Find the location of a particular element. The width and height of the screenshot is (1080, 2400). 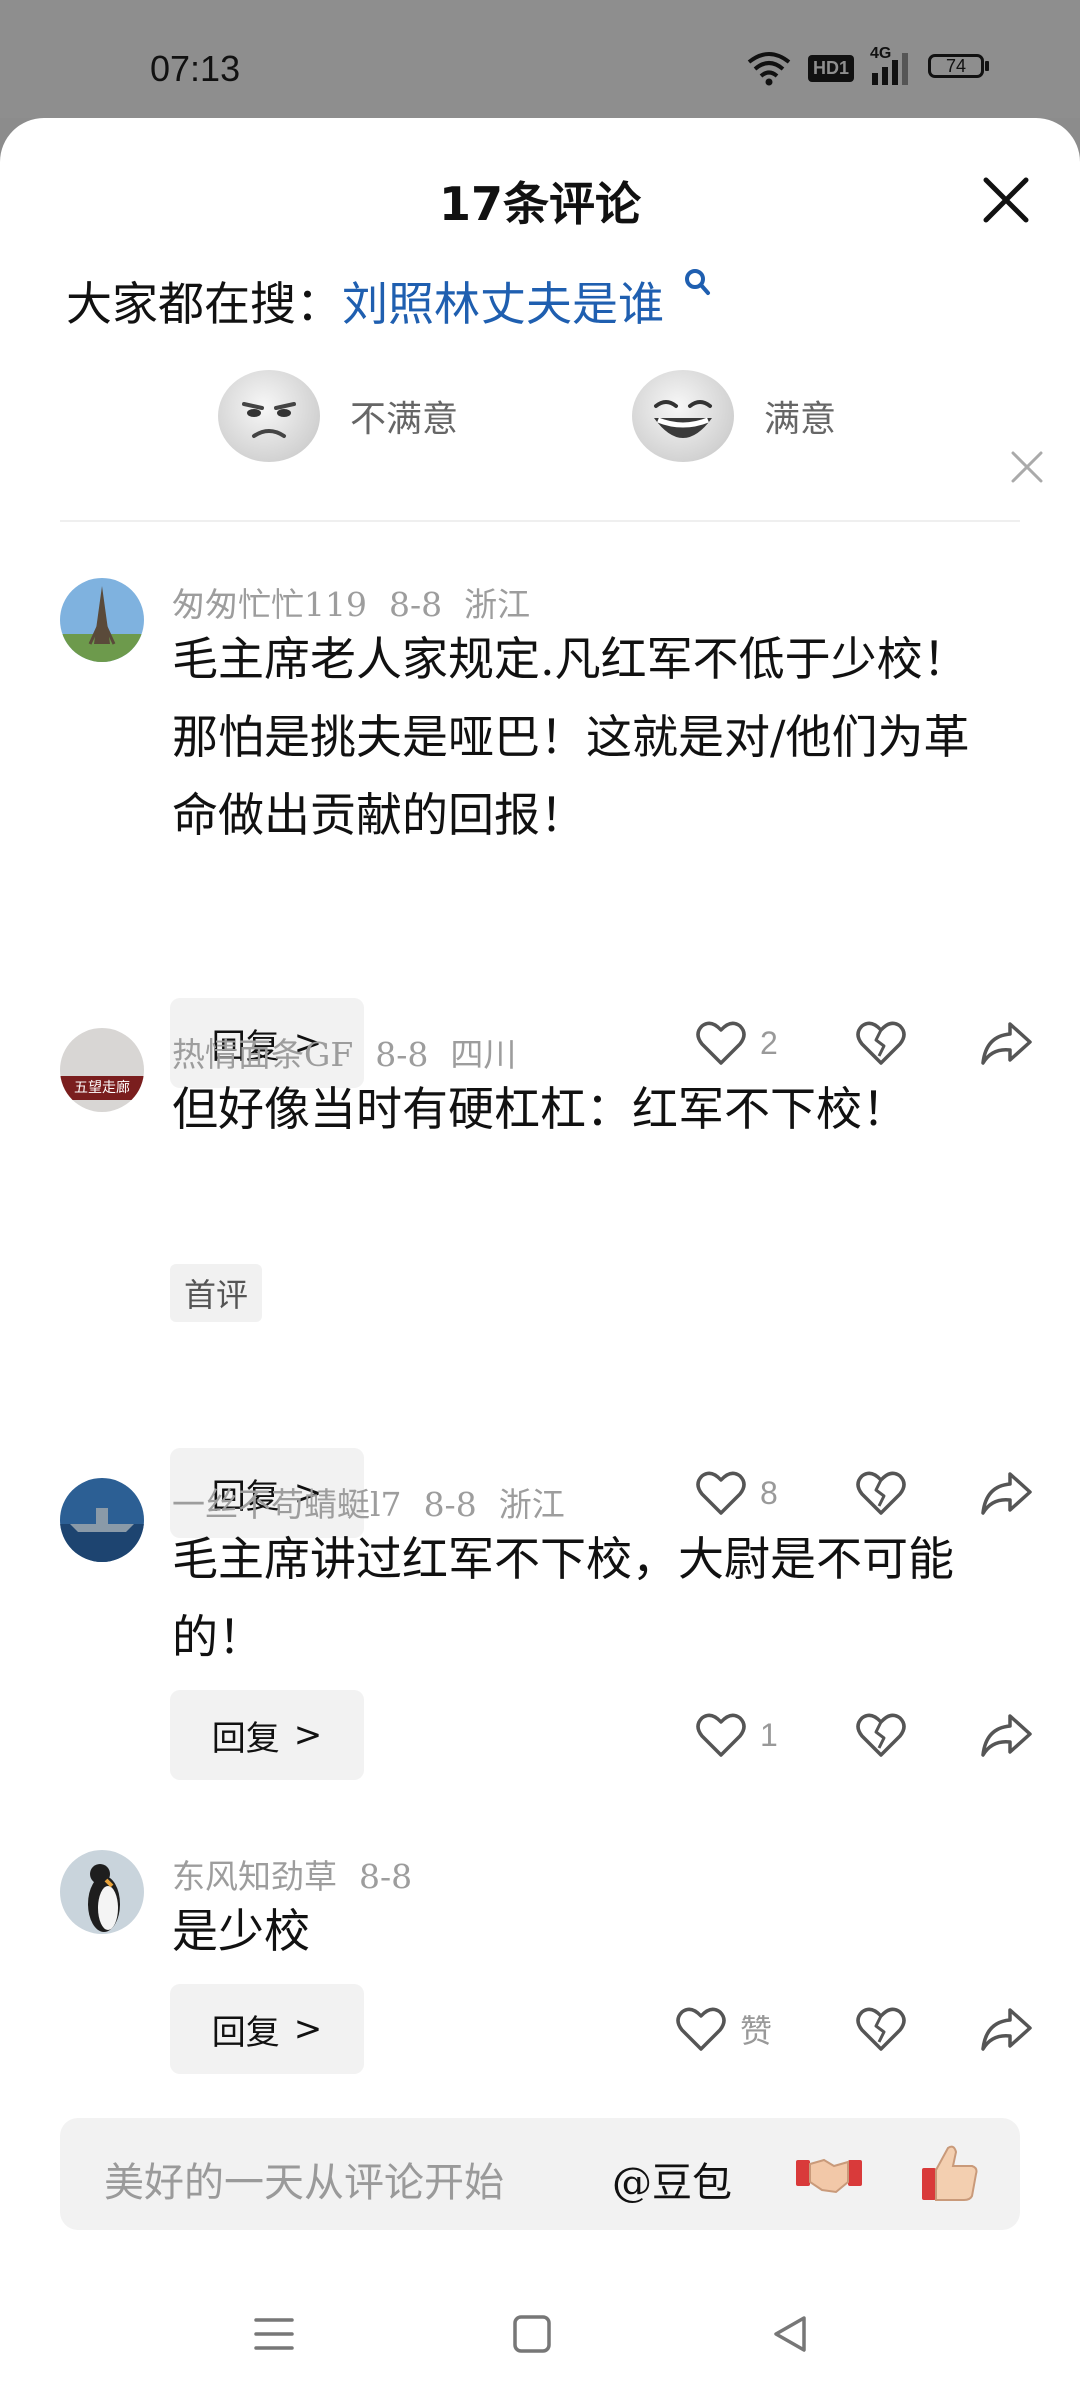

battery-icon: 74 is located at coordinates (960, 68).